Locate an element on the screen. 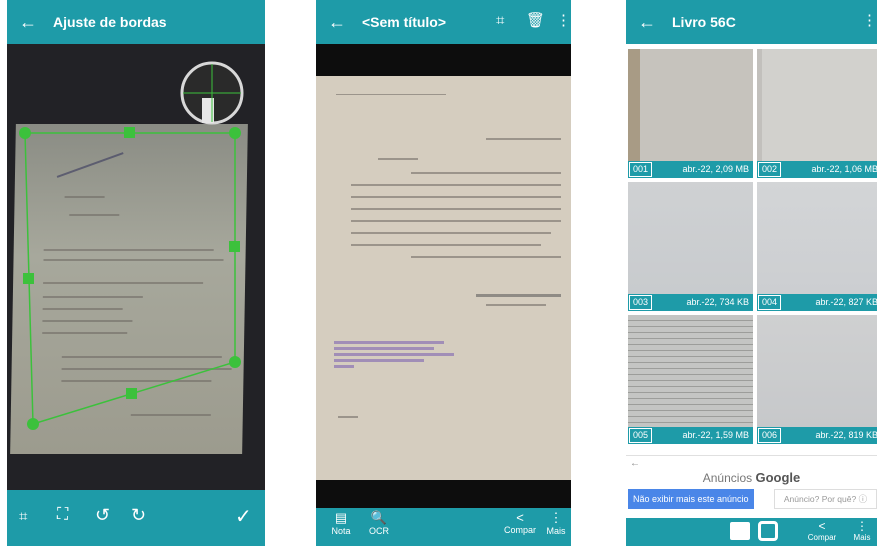 The image size is (877, 546). page-thumbnail: 003 abr.-22, 734 KB is located at coordinates (690, 246).